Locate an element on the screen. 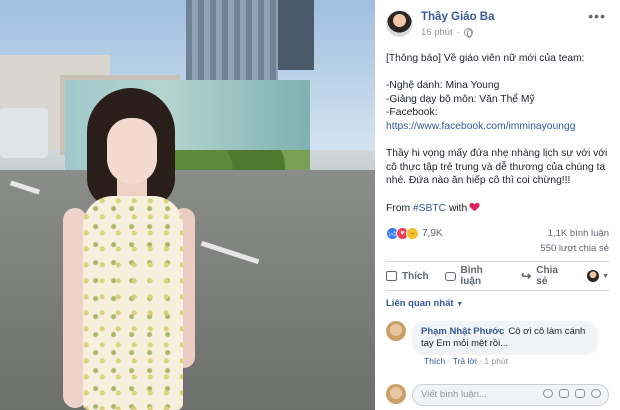 The image size is (620, 410). reactions-summary: 👍︎ ♥ ⌣ 7,9K is located at coordinates (414, 233).